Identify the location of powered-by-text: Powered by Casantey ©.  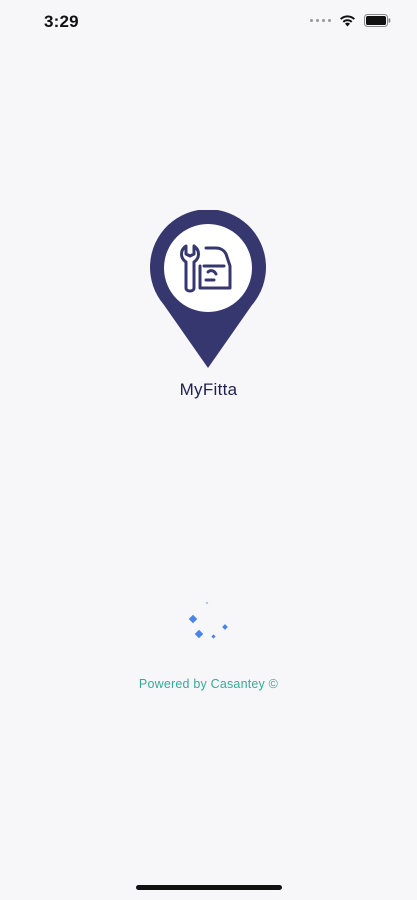
(208, 684).